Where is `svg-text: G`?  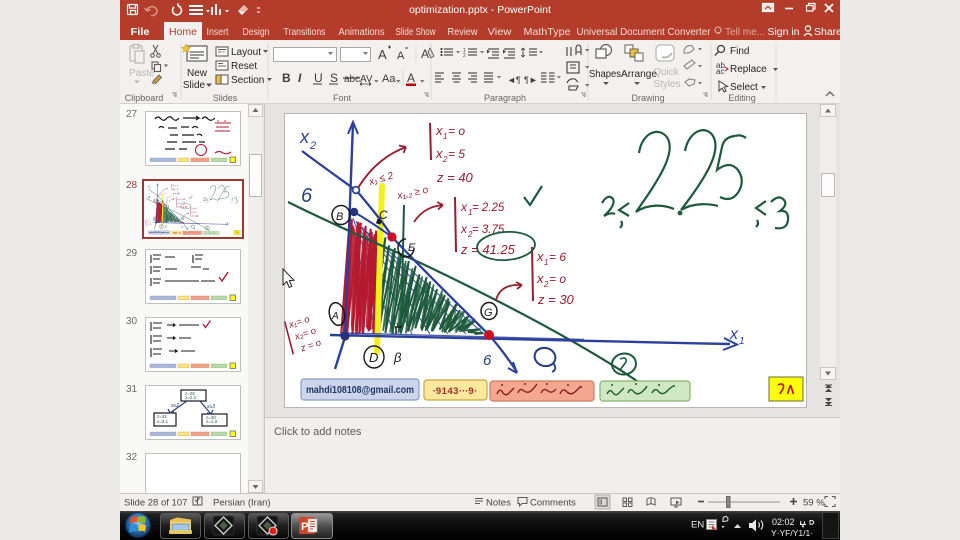
svg-text: G is located at coordinates (488, 313).